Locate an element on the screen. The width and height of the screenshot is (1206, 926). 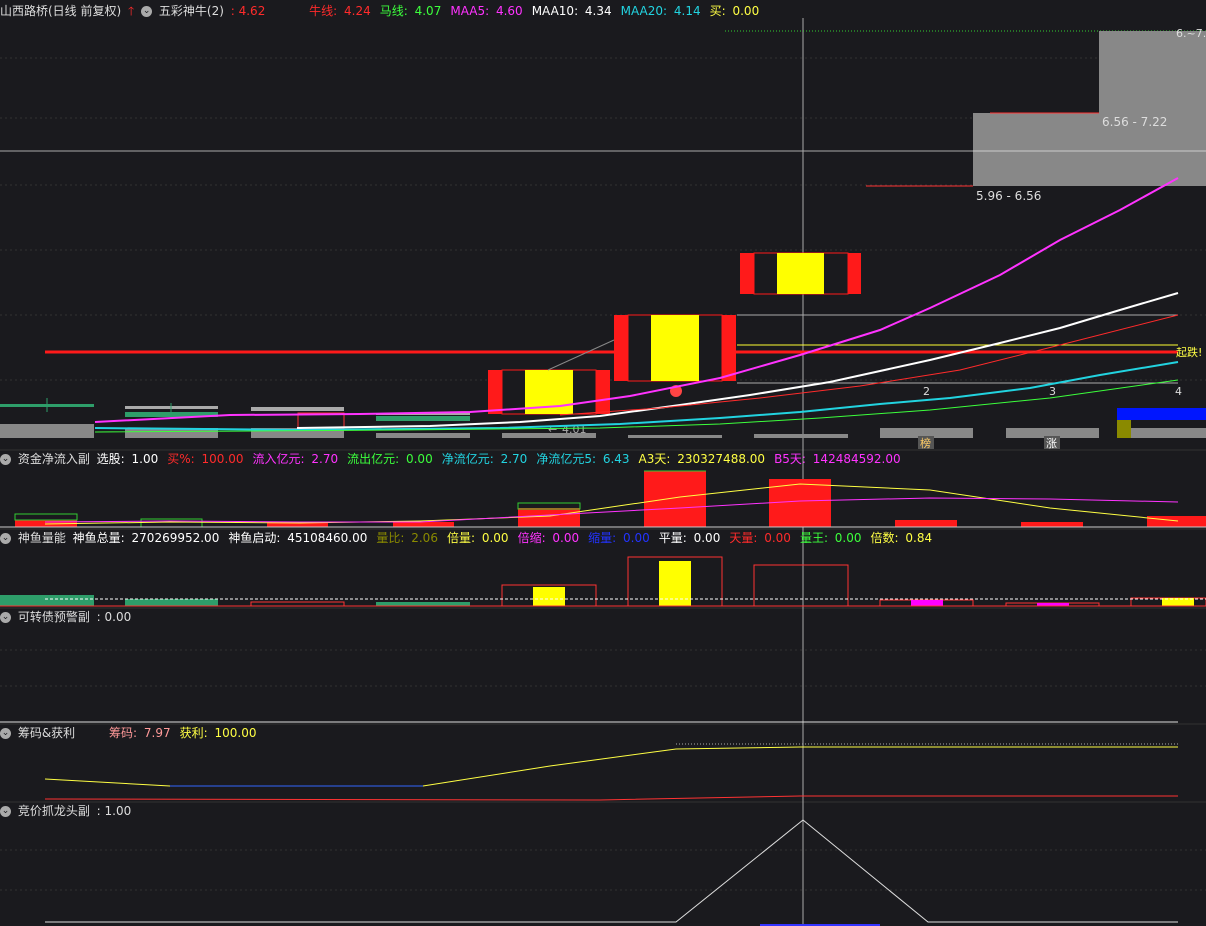
indicator-number: 270269952.00 is located at coordinates (173, 538).